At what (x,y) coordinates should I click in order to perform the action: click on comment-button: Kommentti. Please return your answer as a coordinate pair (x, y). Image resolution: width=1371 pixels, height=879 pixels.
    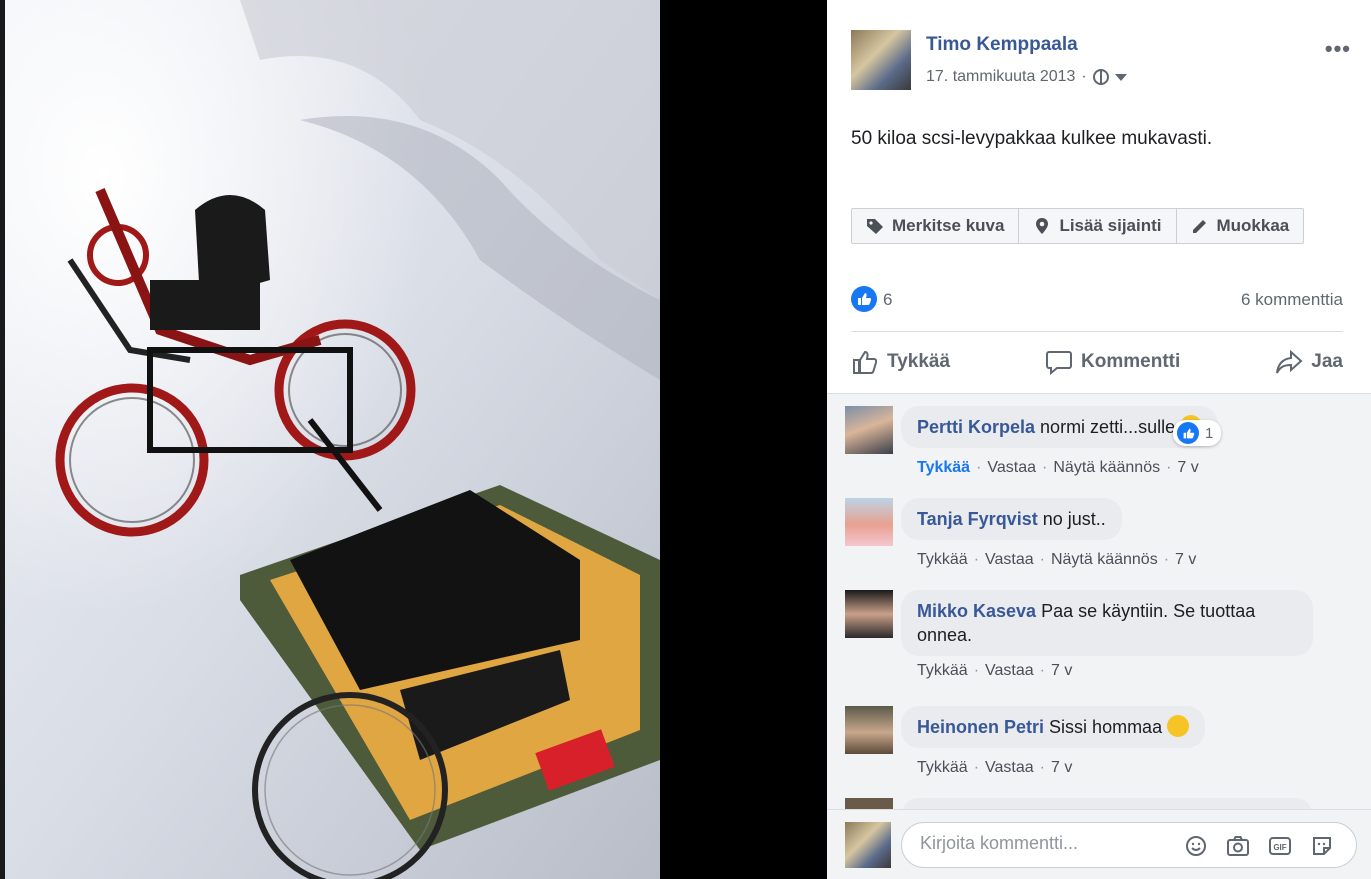
    Looking at the image, I should click on (1112, 362).